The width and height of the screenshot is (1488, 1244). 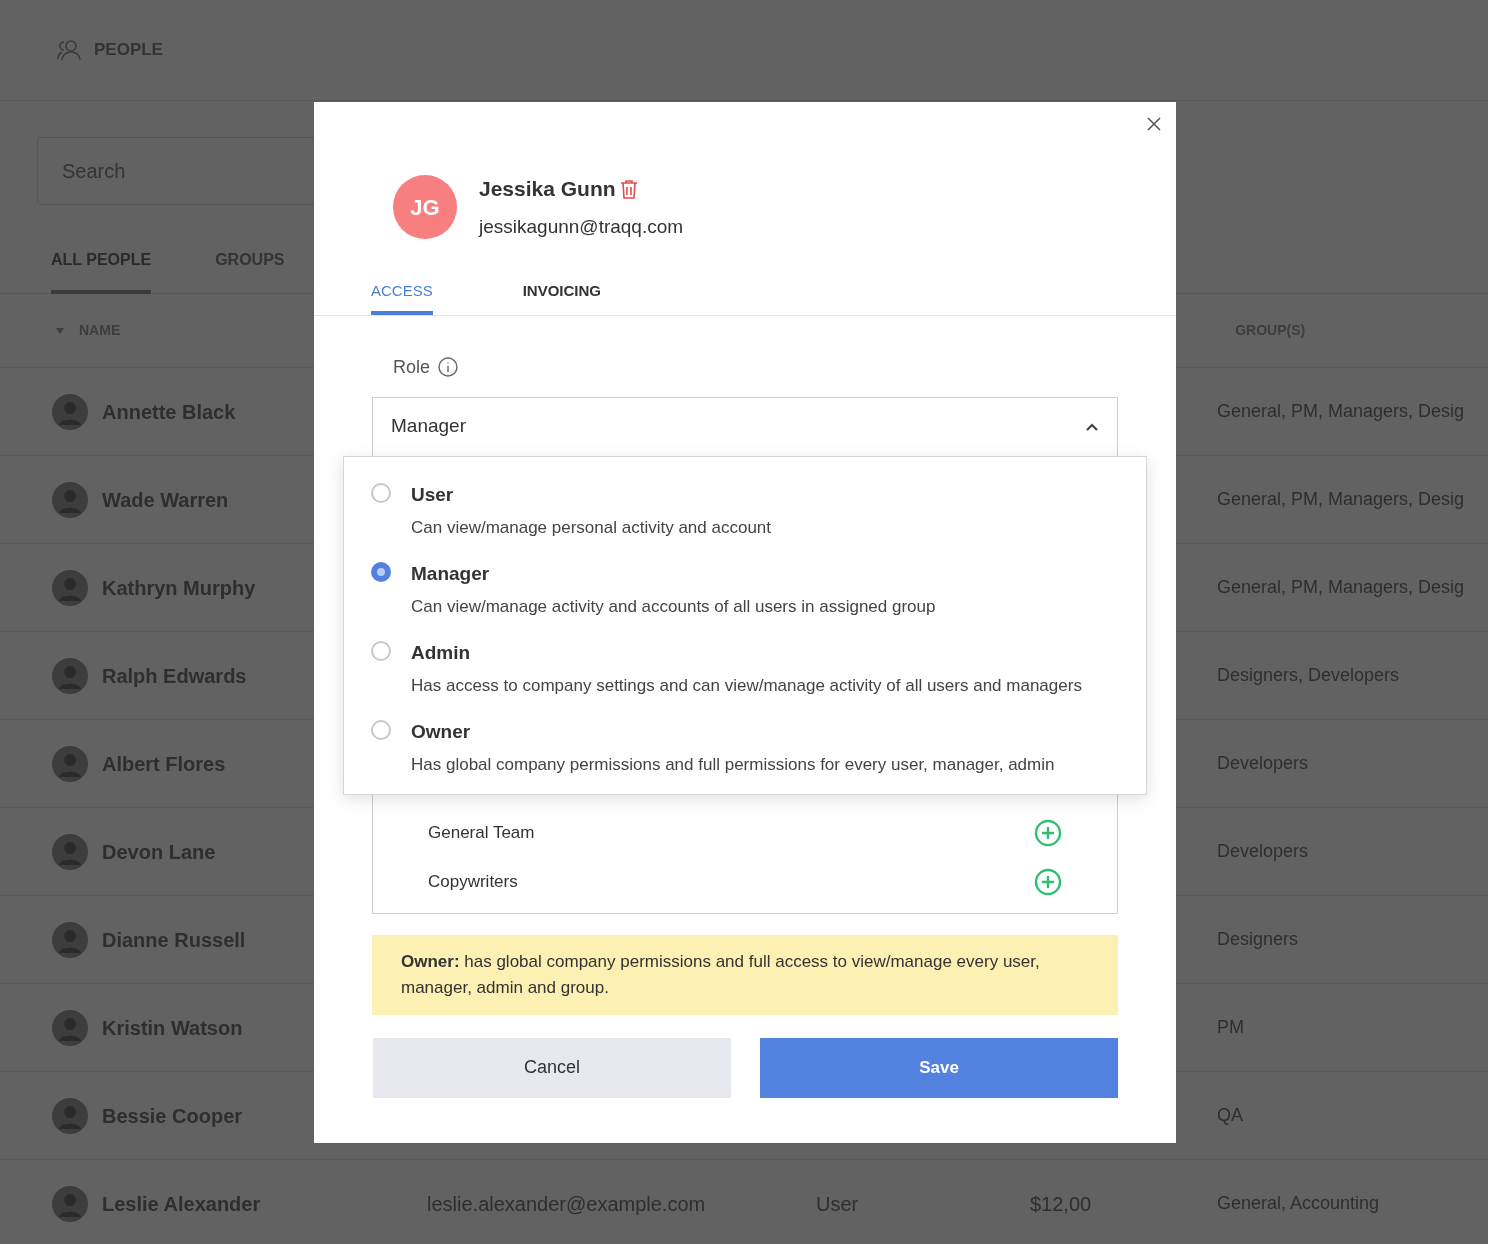 I want to click on role-label: Role, so click(x=412, y=367).